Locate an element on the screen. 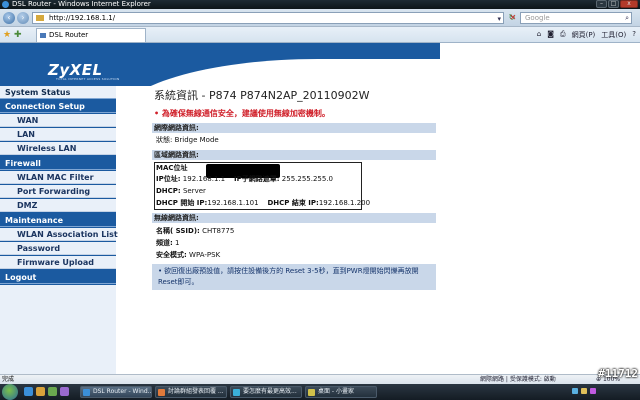 Image resolution: width=640 pixels, height=400 pixels. favorites-star-icon: ★ is located at coordinates (7, 35).